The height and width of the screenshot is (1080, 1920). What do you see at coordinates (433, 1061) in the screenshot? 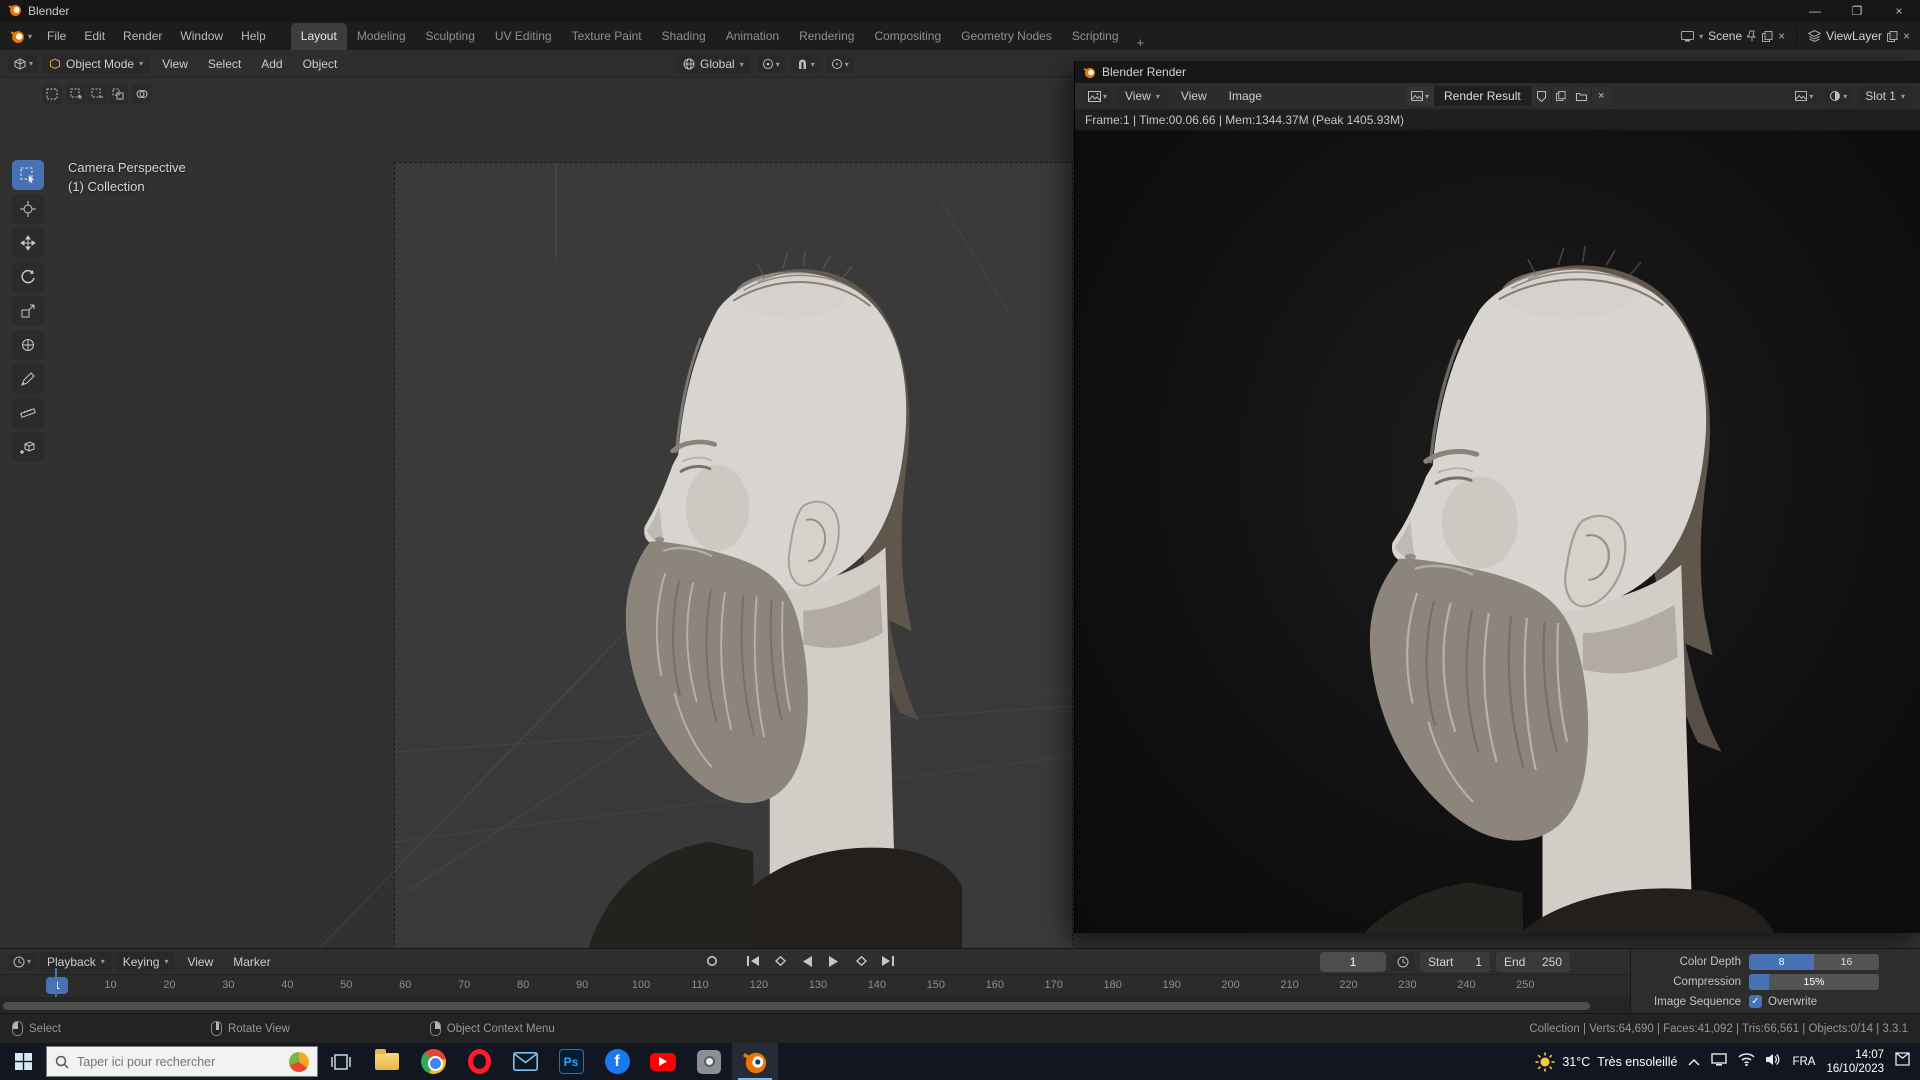
I see `chrome-icon` at bounding box center [433, 1061].